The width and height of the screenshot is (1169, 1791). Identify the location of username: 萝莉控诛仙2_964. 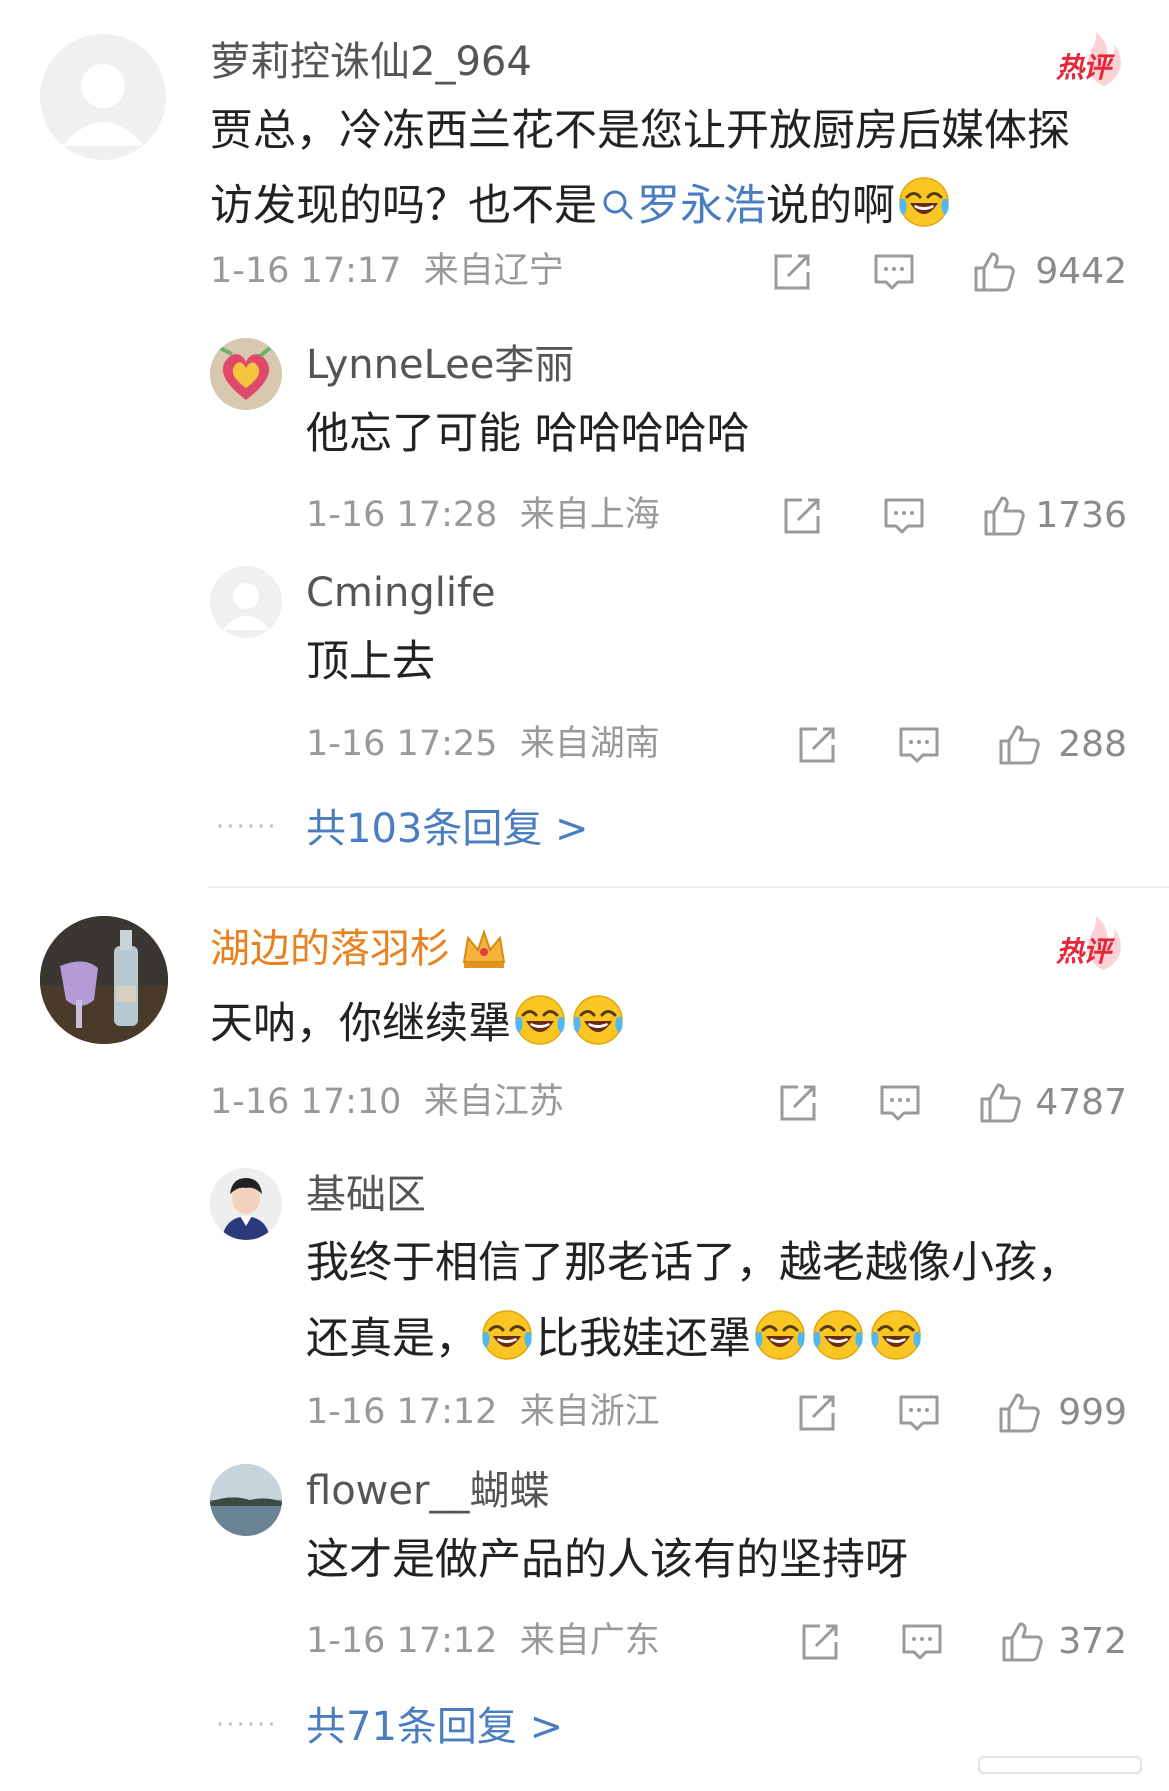
(371, 62).